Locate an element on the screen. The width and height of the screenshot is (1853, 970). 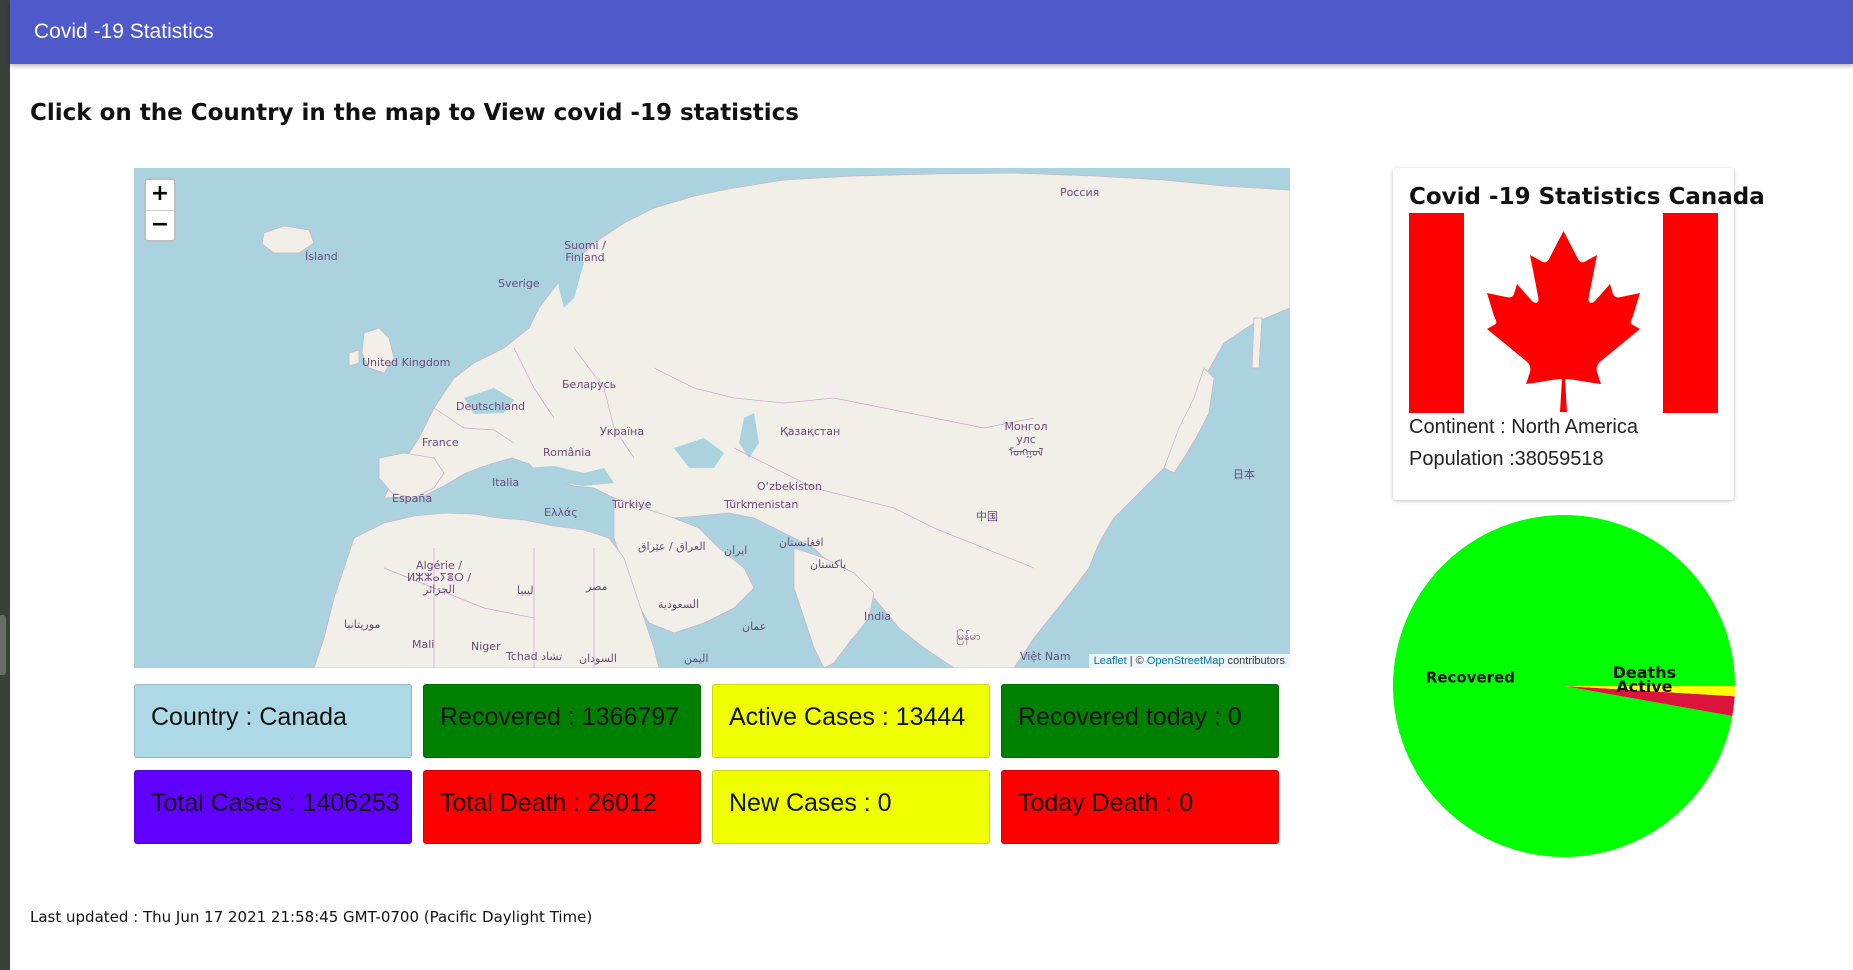
map-label-japan: 日本 is located at coordinates (1244, 474).